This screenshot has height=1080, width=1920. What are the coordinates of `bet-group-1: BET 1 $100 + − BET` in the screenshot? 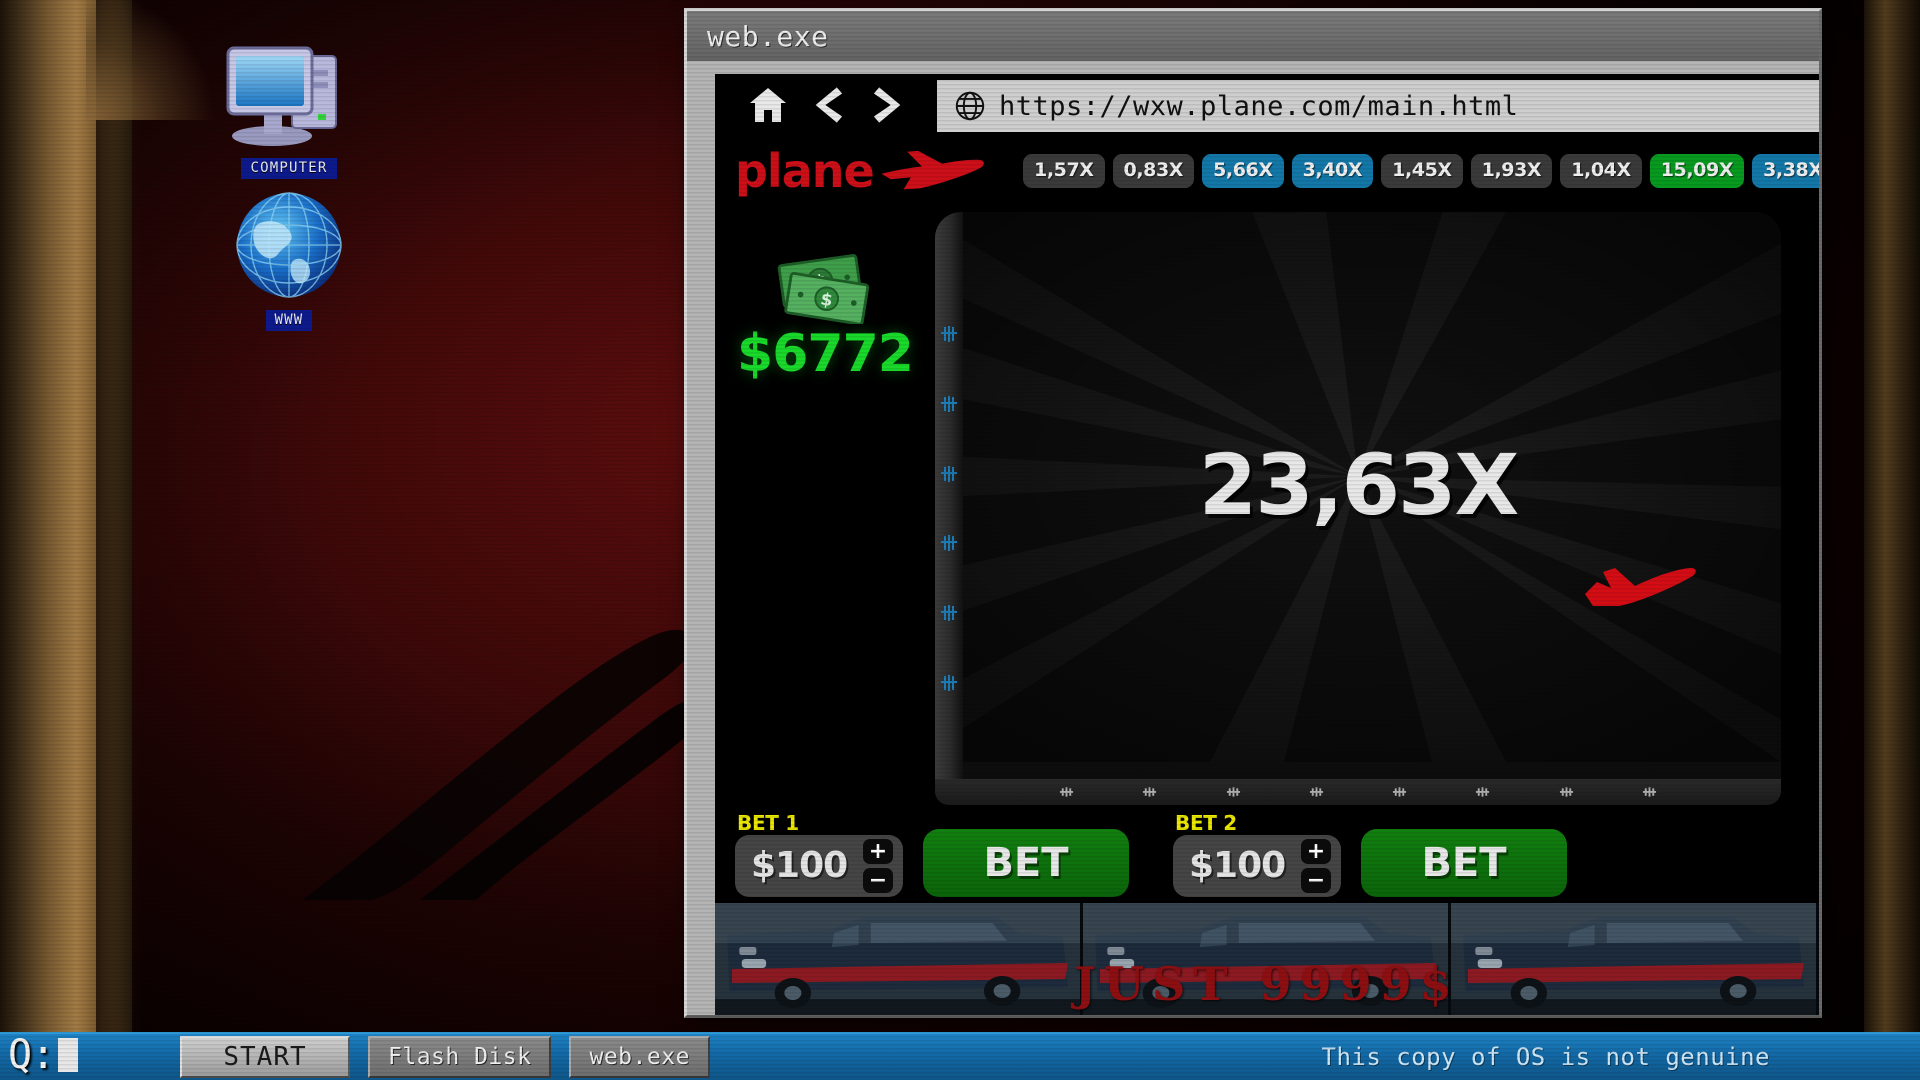 It's located at (932, 855).